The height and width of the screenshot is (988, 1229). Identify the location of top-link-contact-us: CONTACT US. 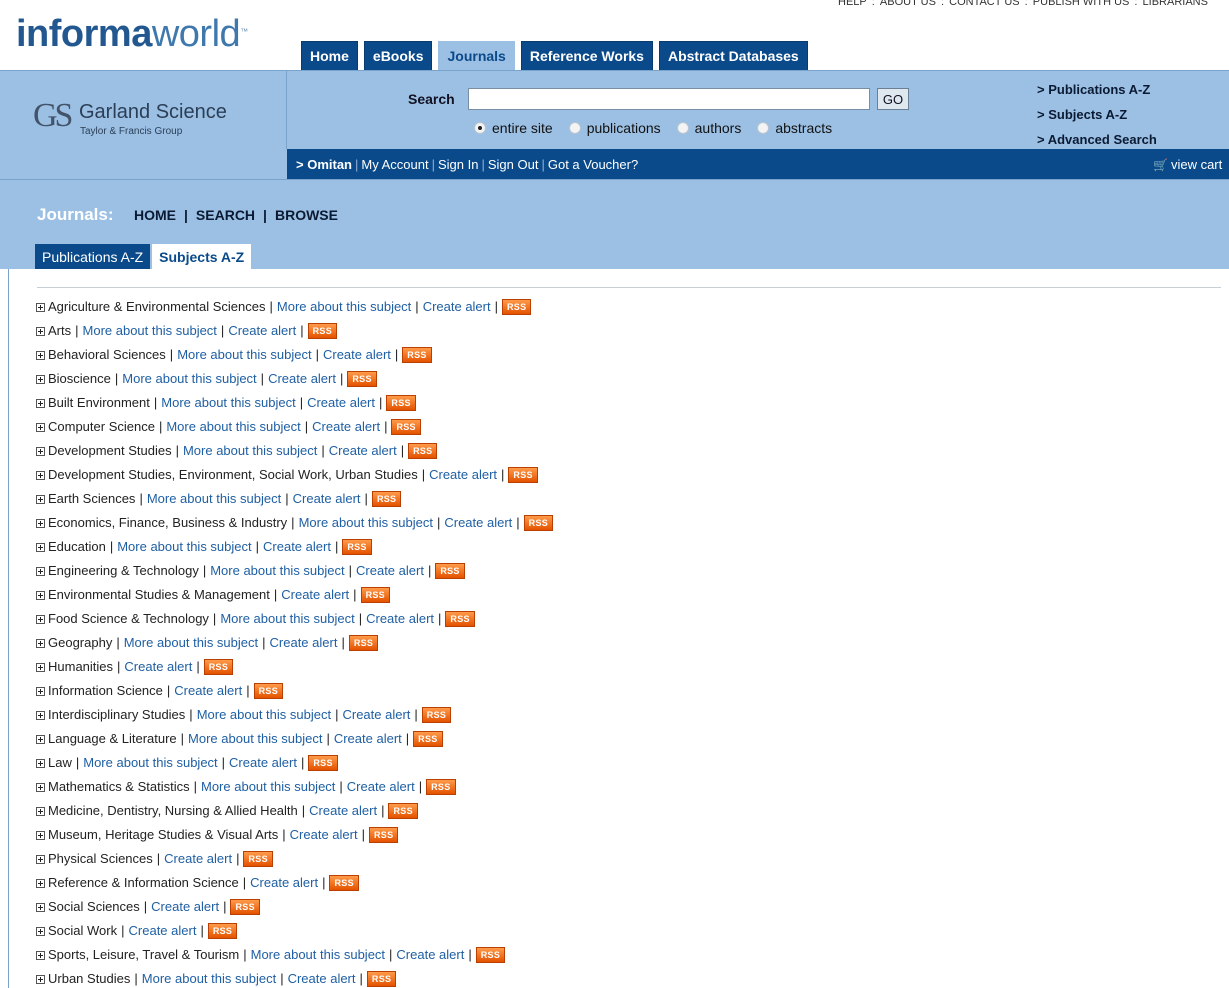
(984, 4).